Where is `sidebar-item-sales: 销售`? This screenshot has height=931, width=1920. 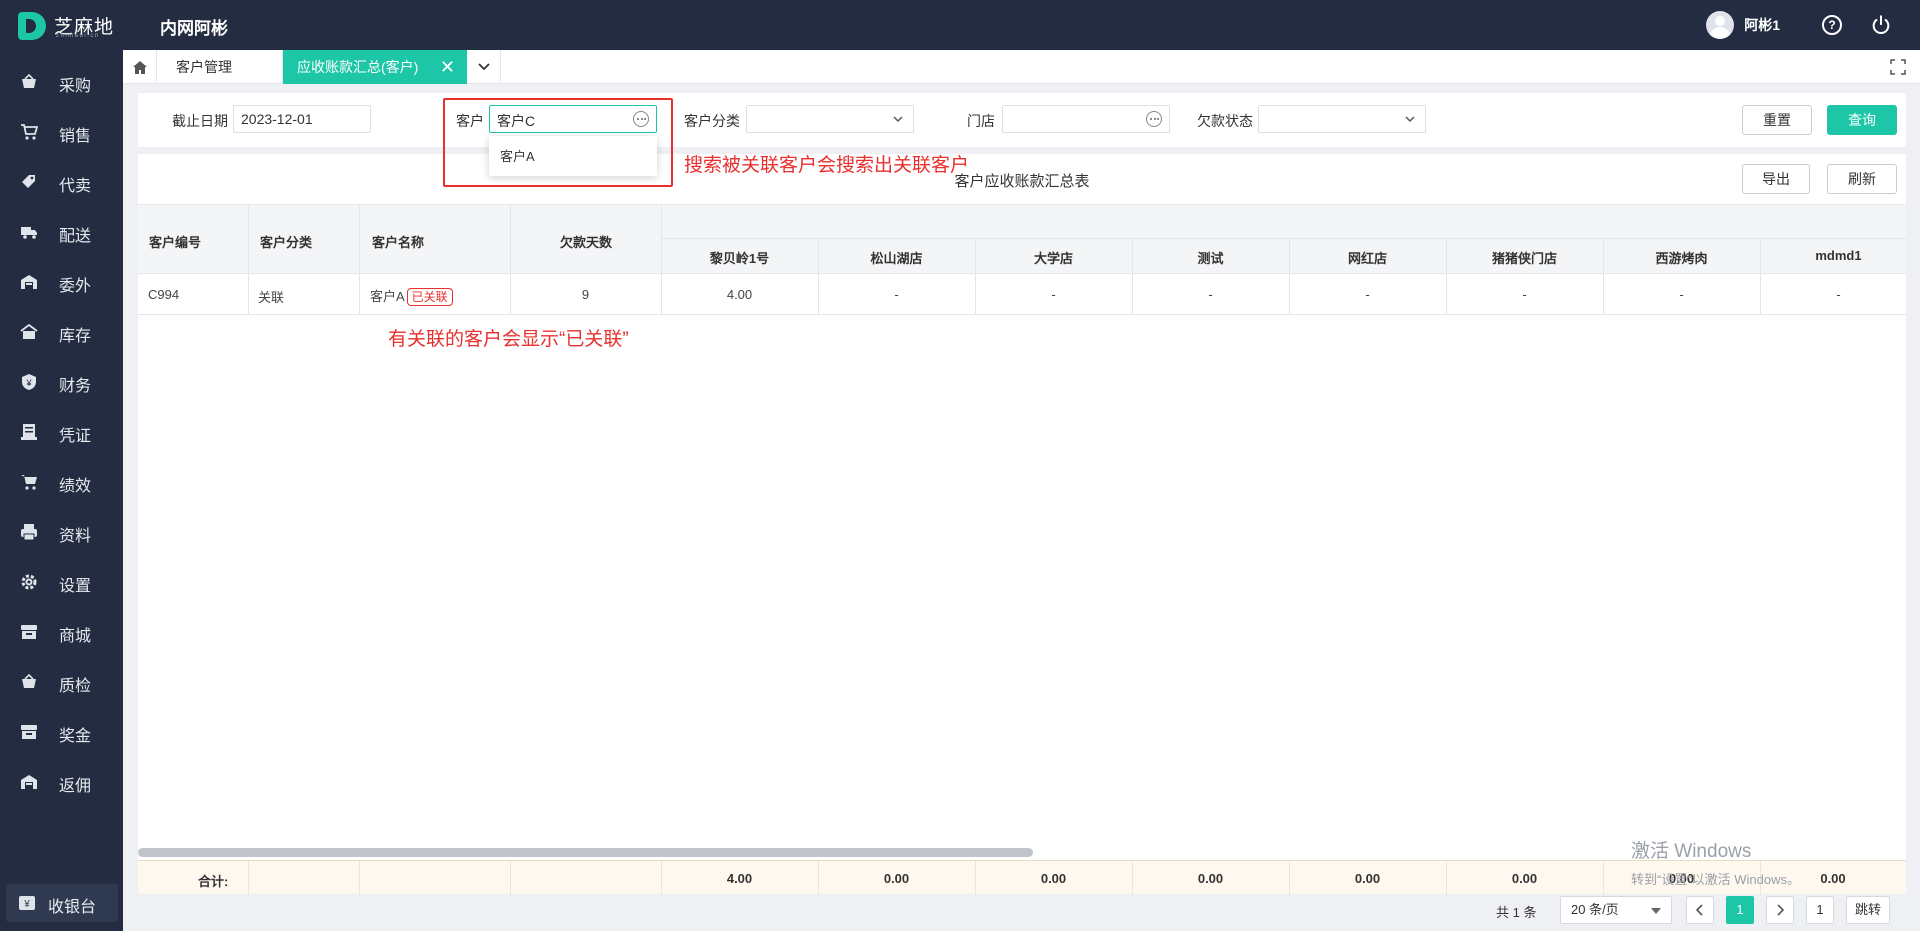 sidebar-item-sales: 销售 is located at coordinates (61, 132).